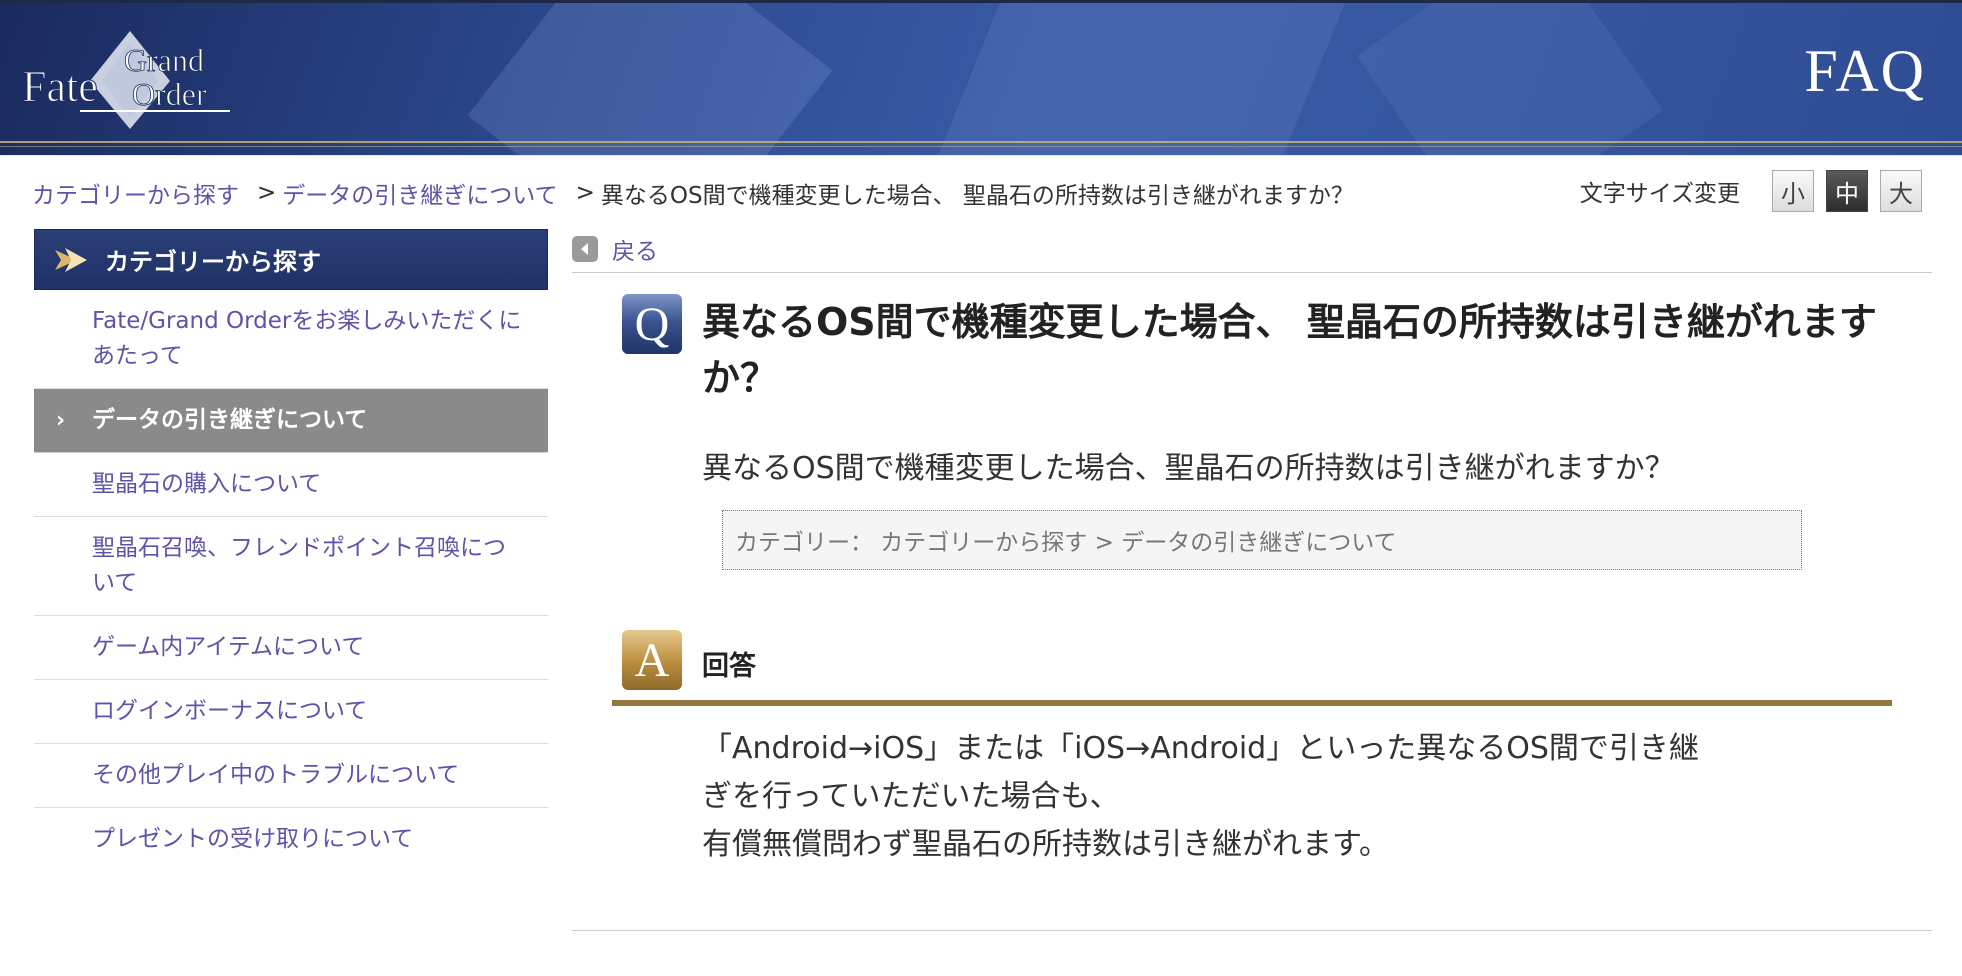 The image size is (1962, 976). I want to click on sidebar-item-game-items: ゲーム内アイテムについて, so click(291, 648).